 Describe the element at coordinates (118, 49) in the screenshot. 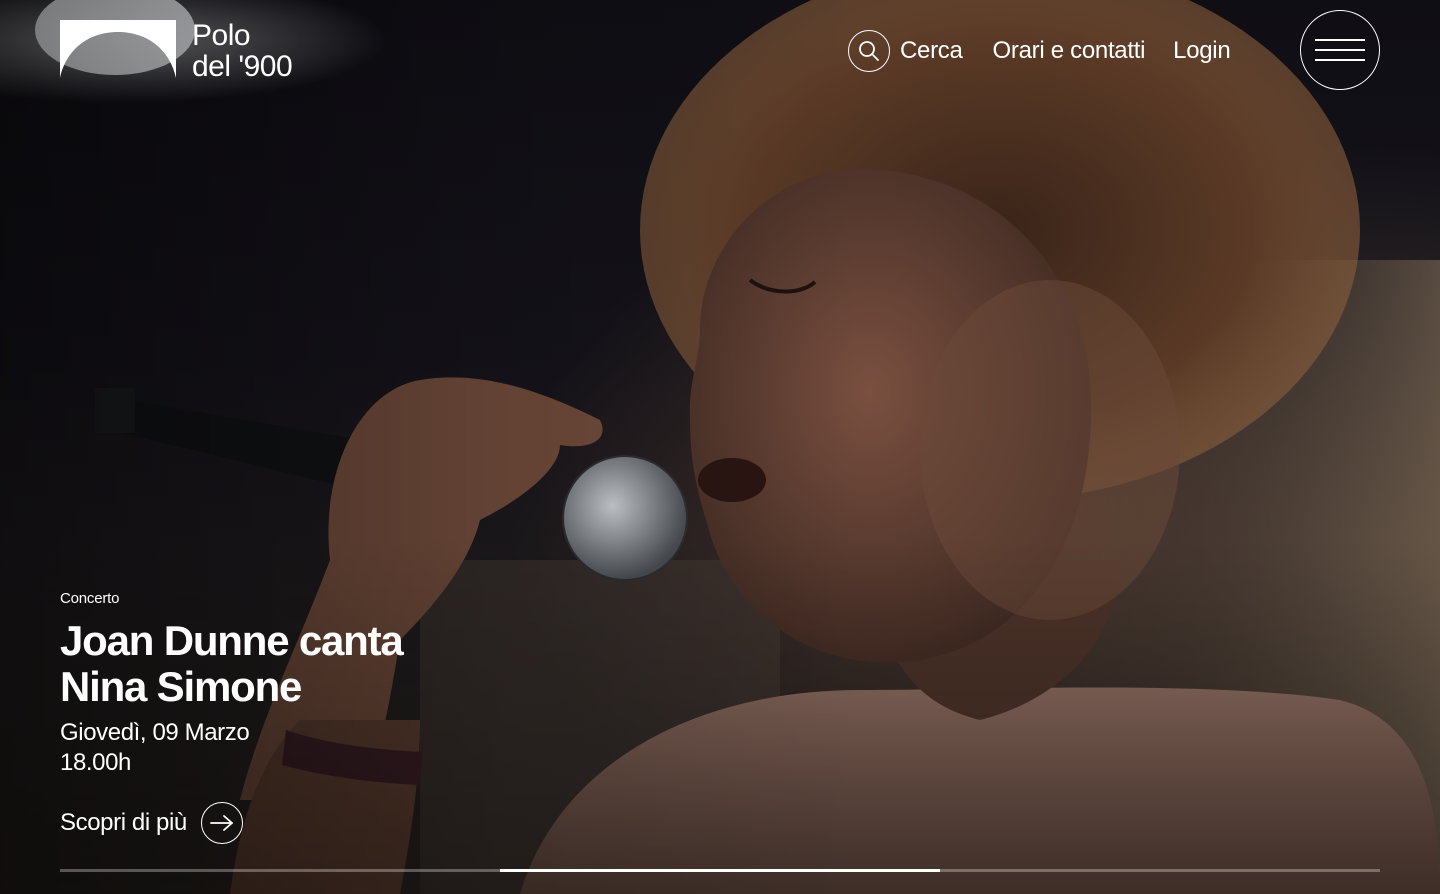

I see `logo-mark-icon` at that location.